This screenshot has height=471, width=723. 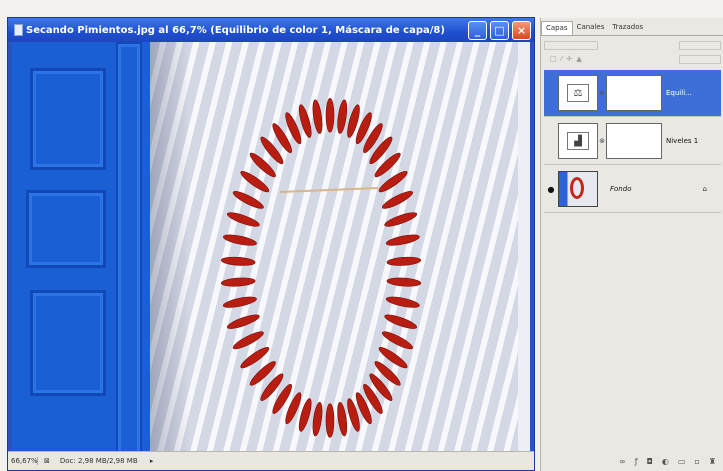 I want to click on panel-tabs: Capas Canales Trazados, so click(x=632, y=28).